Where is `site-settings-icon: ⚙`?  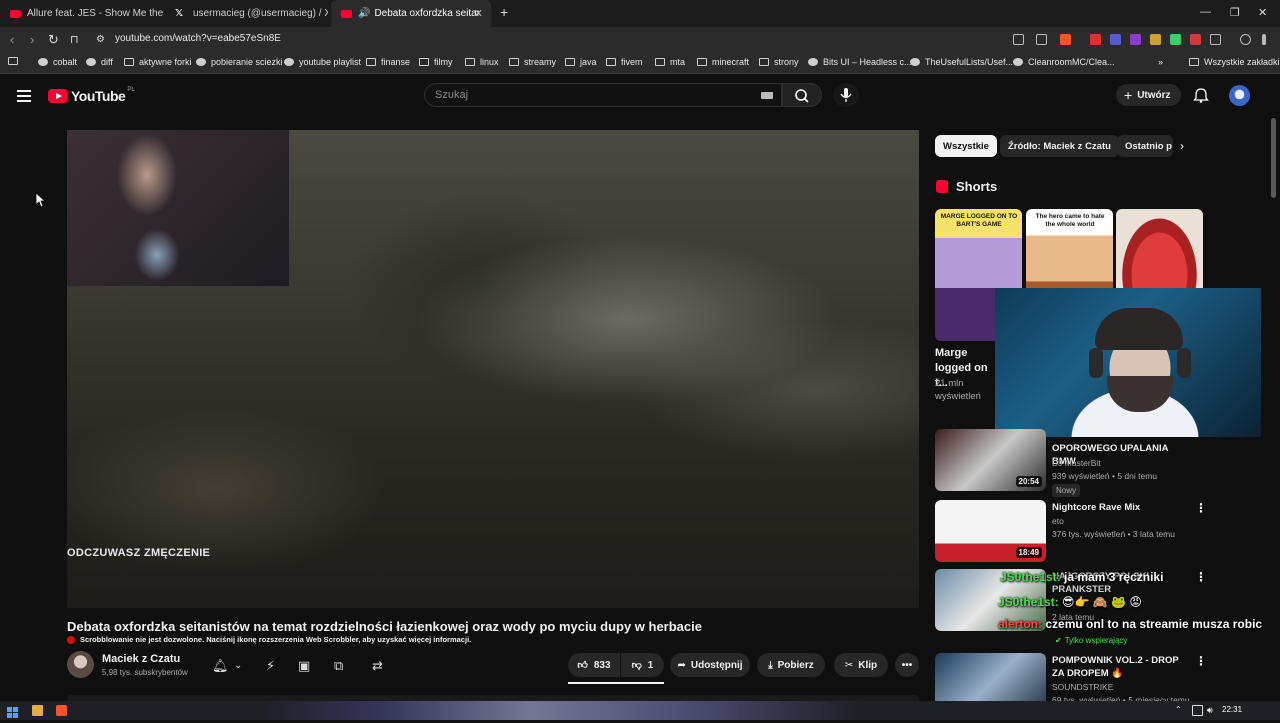
site-settings-icon: ⚙ is located at coordinates (100, 39).